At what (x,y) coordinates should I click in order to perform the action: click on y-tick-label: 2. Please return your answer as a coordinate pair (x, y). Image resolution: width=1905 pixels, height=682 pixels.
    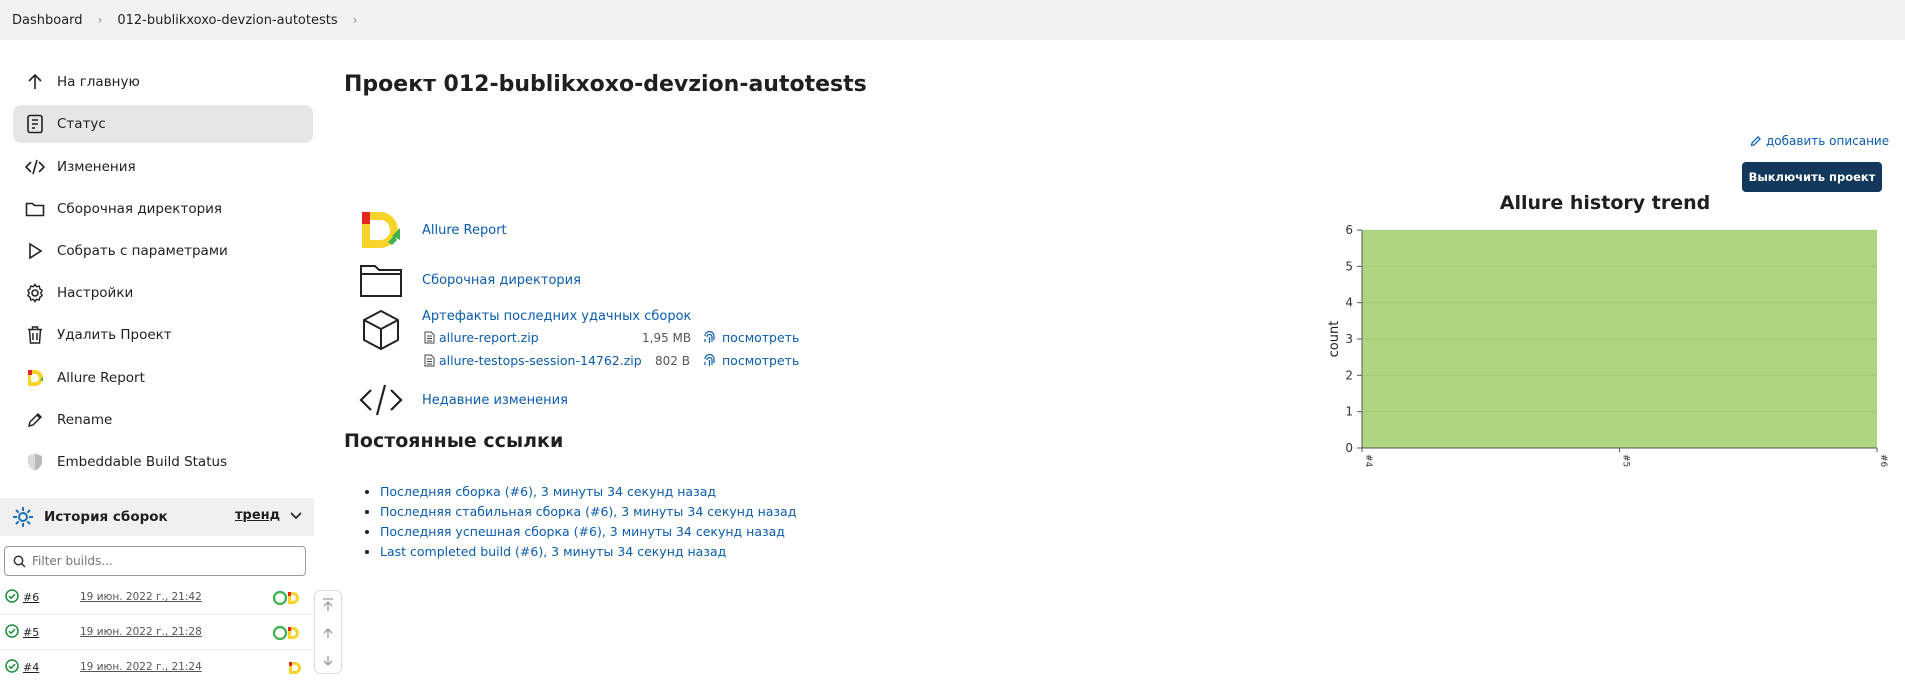
    Looking at the image, I should click on (1349, 375).